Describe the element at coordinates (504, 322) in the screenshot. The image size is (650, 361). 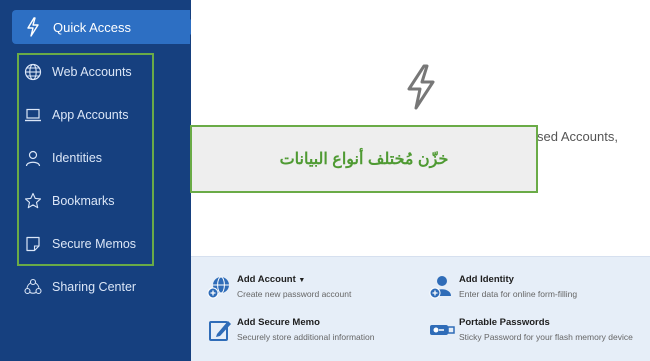
I see `action-title: Portable Passwords` at that location.